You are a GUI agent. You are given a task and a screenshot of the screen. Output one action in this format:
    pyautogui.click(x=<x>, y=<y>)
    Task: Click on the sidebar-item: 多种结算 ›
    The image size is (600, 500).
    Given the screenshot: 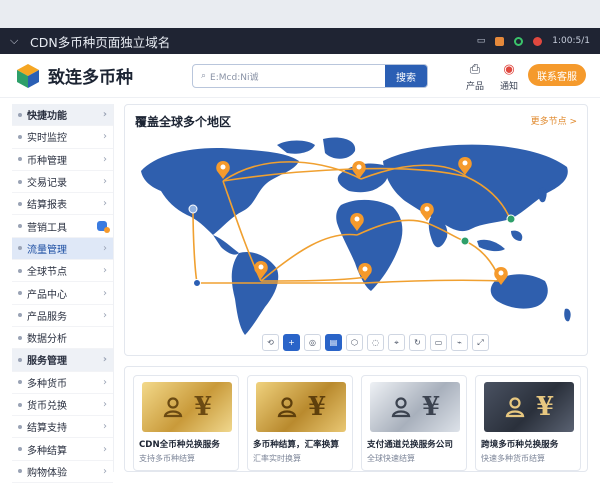 What is the action you would take?
    pyautogui.click(x=62, y=449)
    